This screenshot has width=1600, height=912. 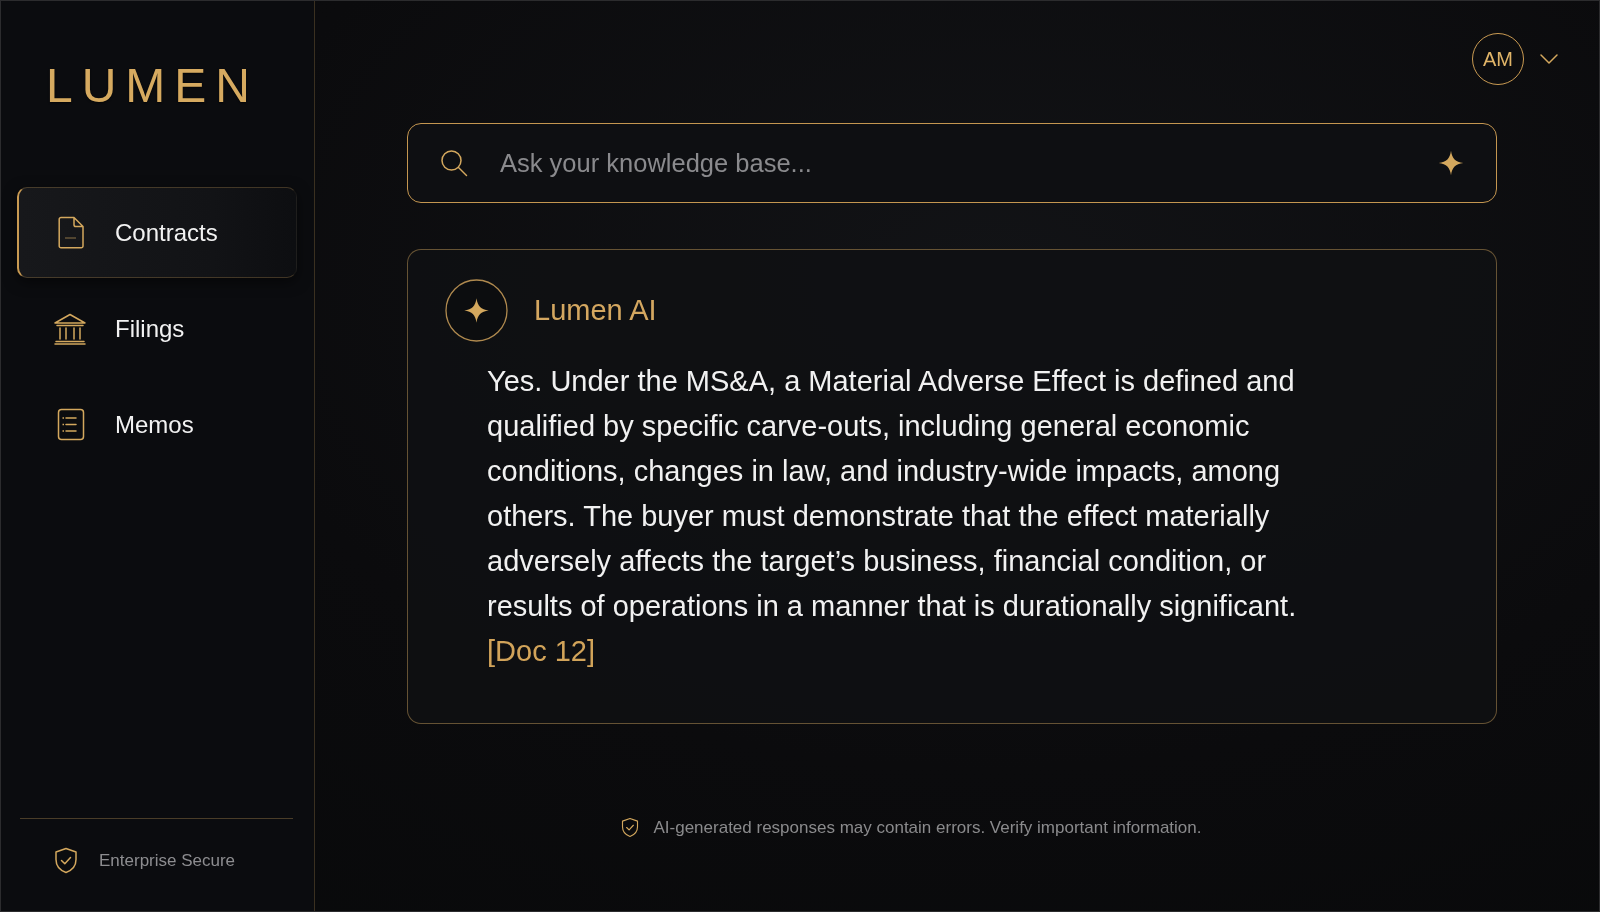 I want to click on citation-link: [Doc 12], so click(x=541, y=651).